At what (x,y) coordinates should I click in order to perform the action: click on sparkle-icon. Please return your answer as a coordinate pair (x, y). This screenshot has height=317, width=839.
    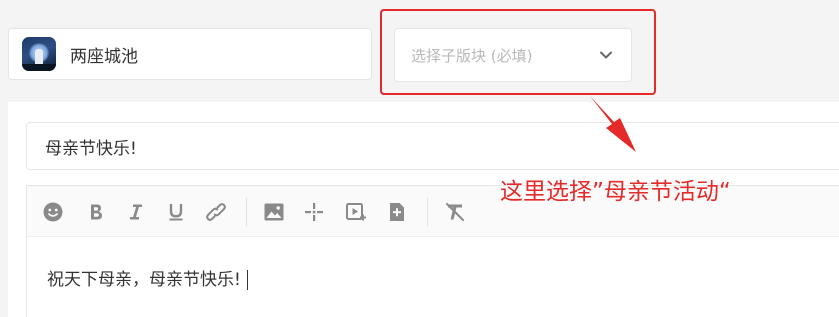
    Looking at the image, I should click on (314, 212).